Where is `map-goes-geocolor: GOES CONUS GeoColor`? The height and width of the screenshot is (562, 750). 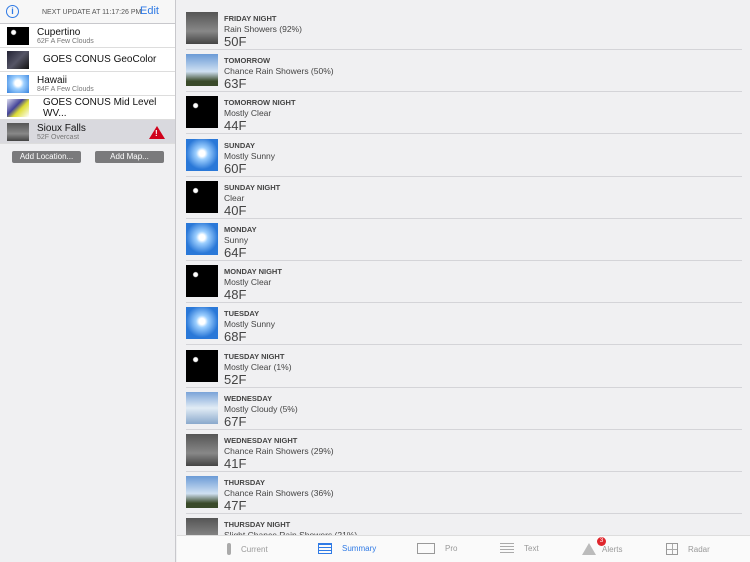 map-goes-geocolor: GOES CONUS GeoColor is located at coordinates (87, 60).